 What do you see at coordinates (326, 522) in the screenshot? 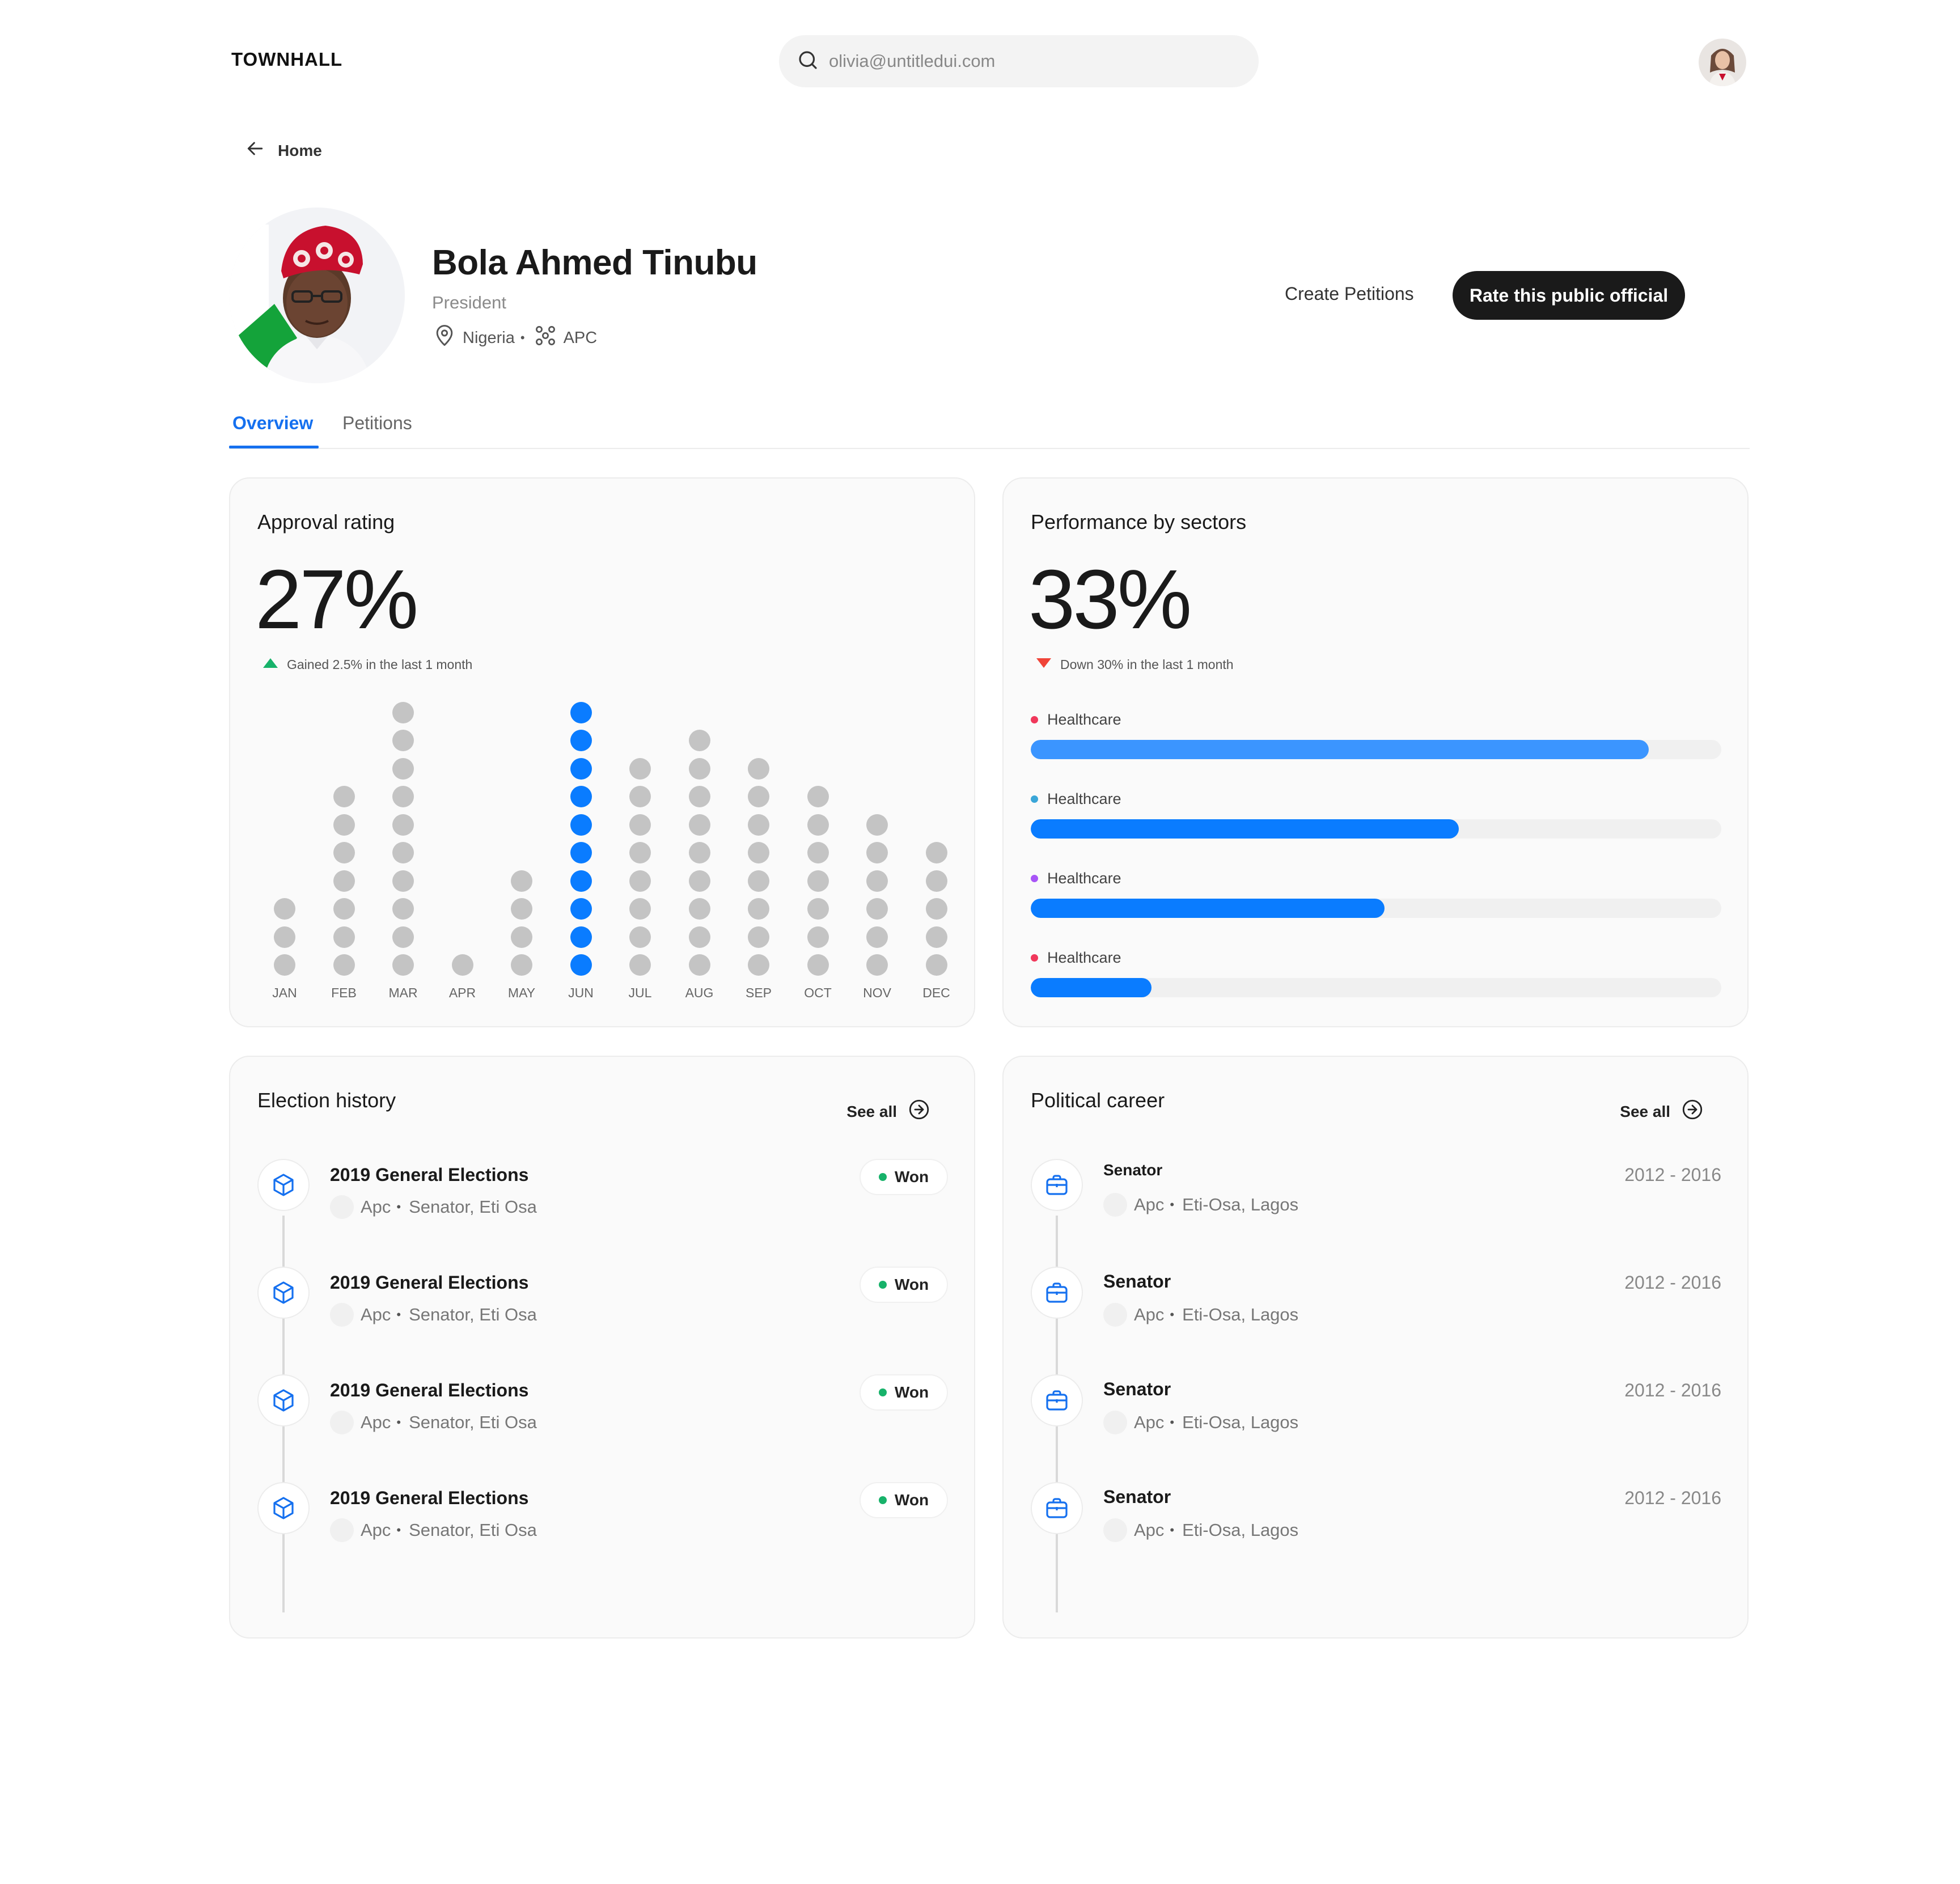
I see `approval-title: Approval rating` at bounding box center [326, 522].